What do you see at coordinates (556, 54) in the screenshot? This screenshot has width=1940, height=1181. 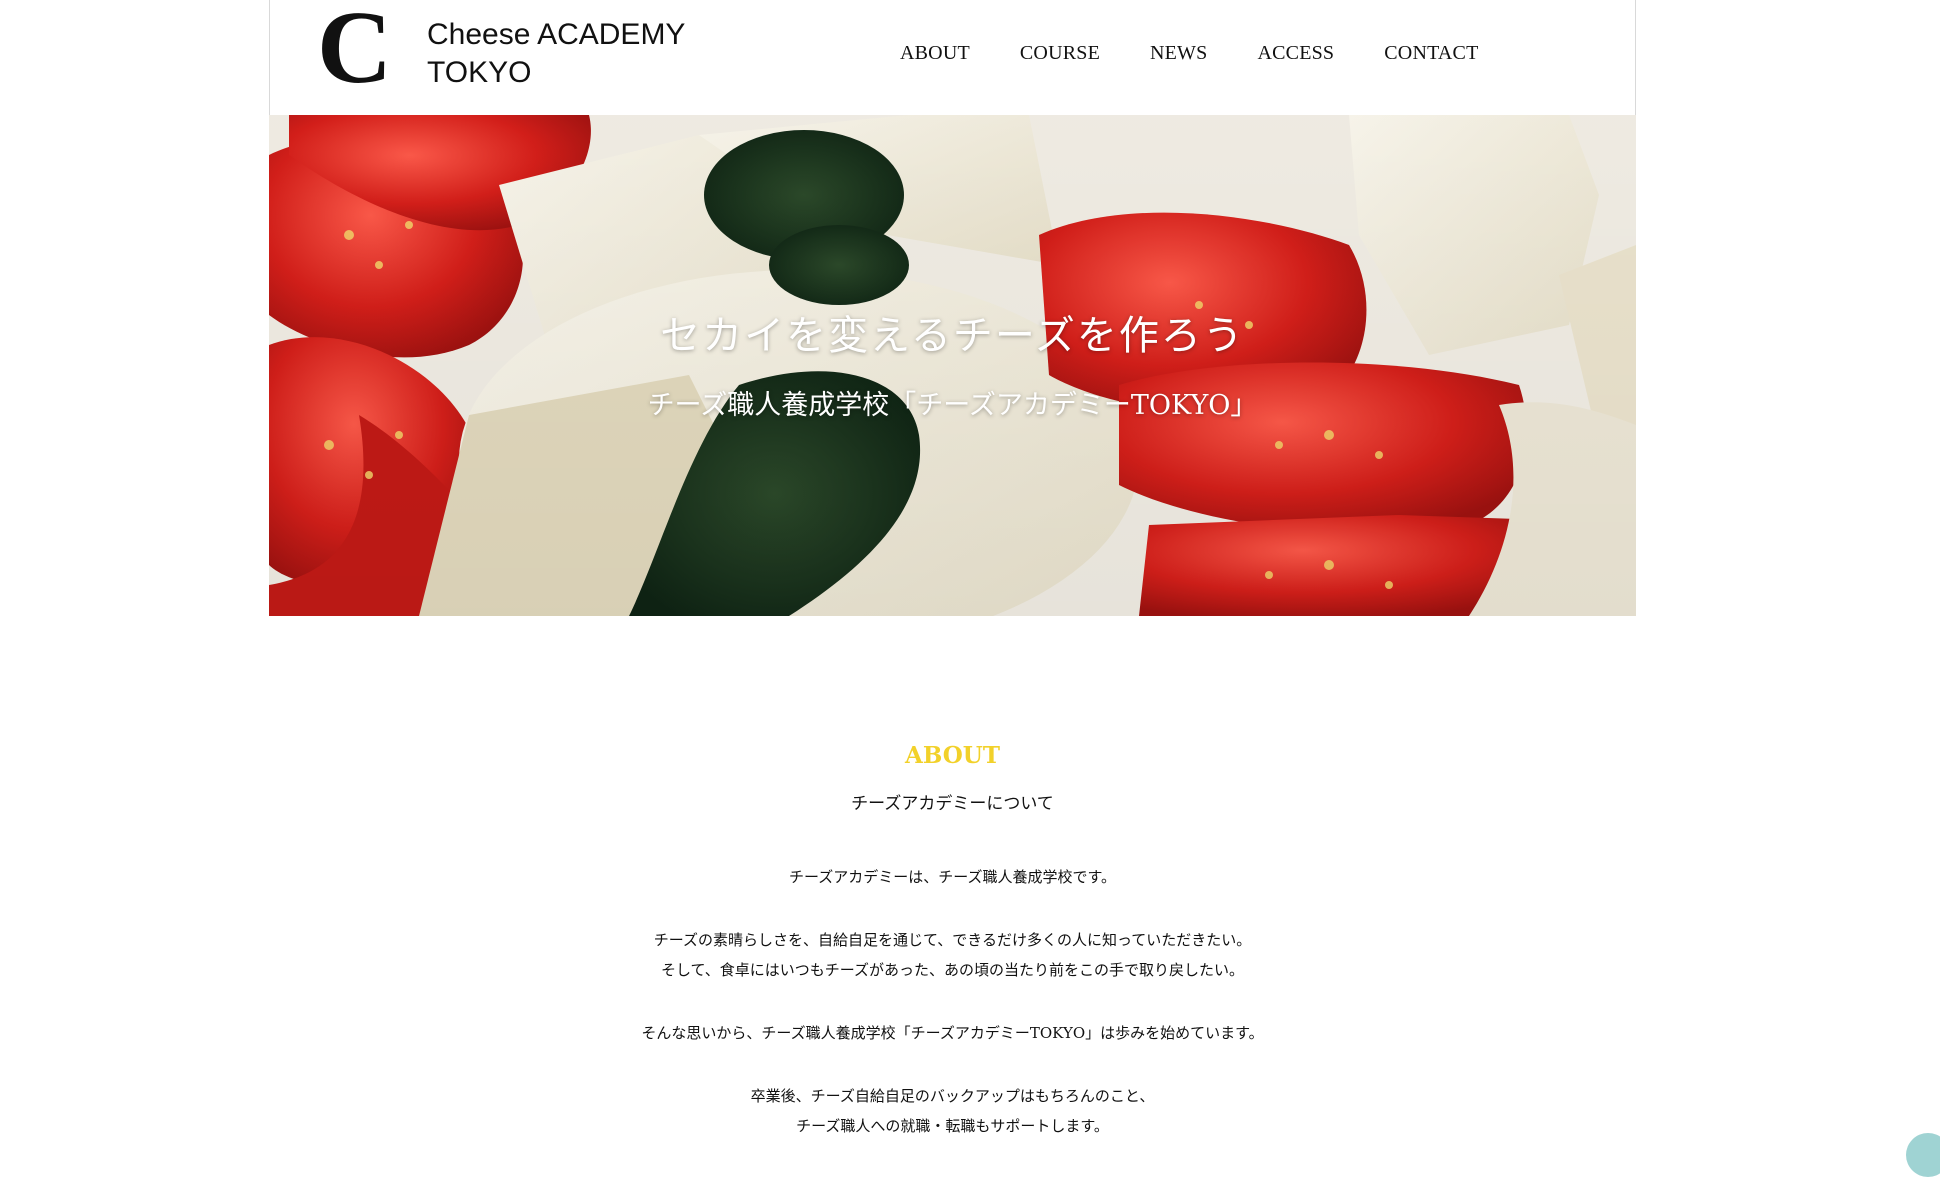 I see `logo-text: Cheese ACADEMY TOKYO` at bounding box center [556, 54].